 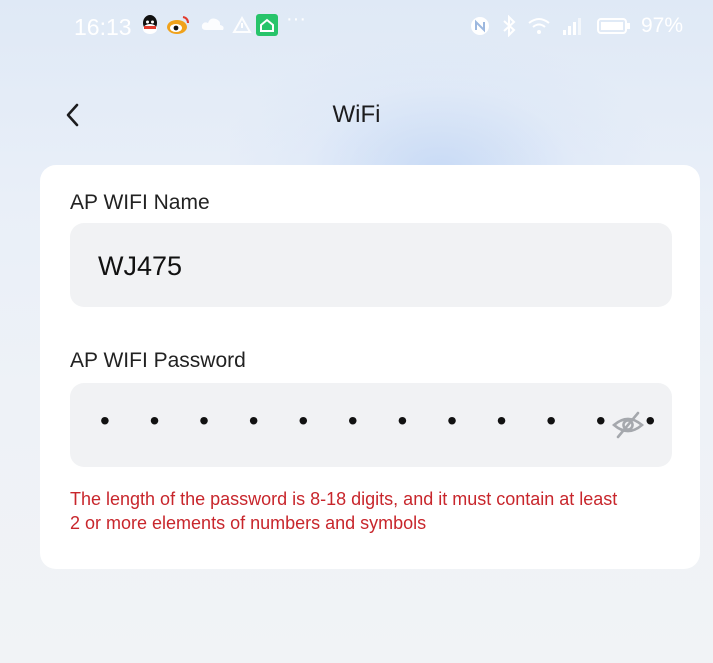 I want to click on eye-off-icon, so click(x=628, y=425).